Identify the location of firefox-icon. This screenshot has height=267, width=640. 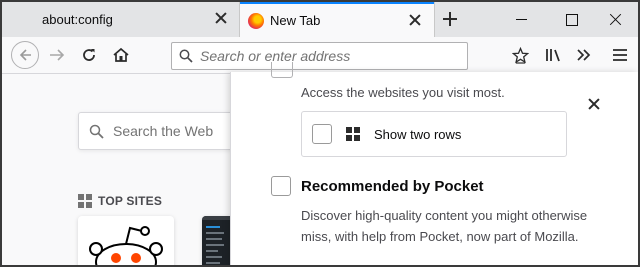
(256, 21).